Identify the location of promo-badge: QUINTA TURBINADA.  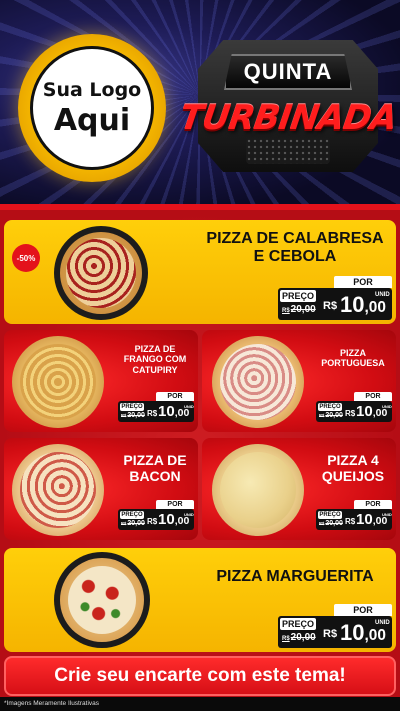
(288, 105).